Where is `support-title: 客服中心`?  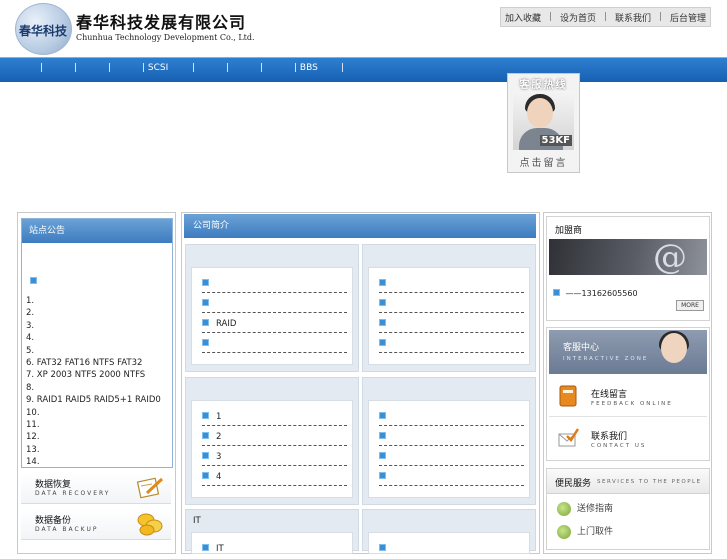
support-title: 客服中心 is located at coordinates (581, 348).